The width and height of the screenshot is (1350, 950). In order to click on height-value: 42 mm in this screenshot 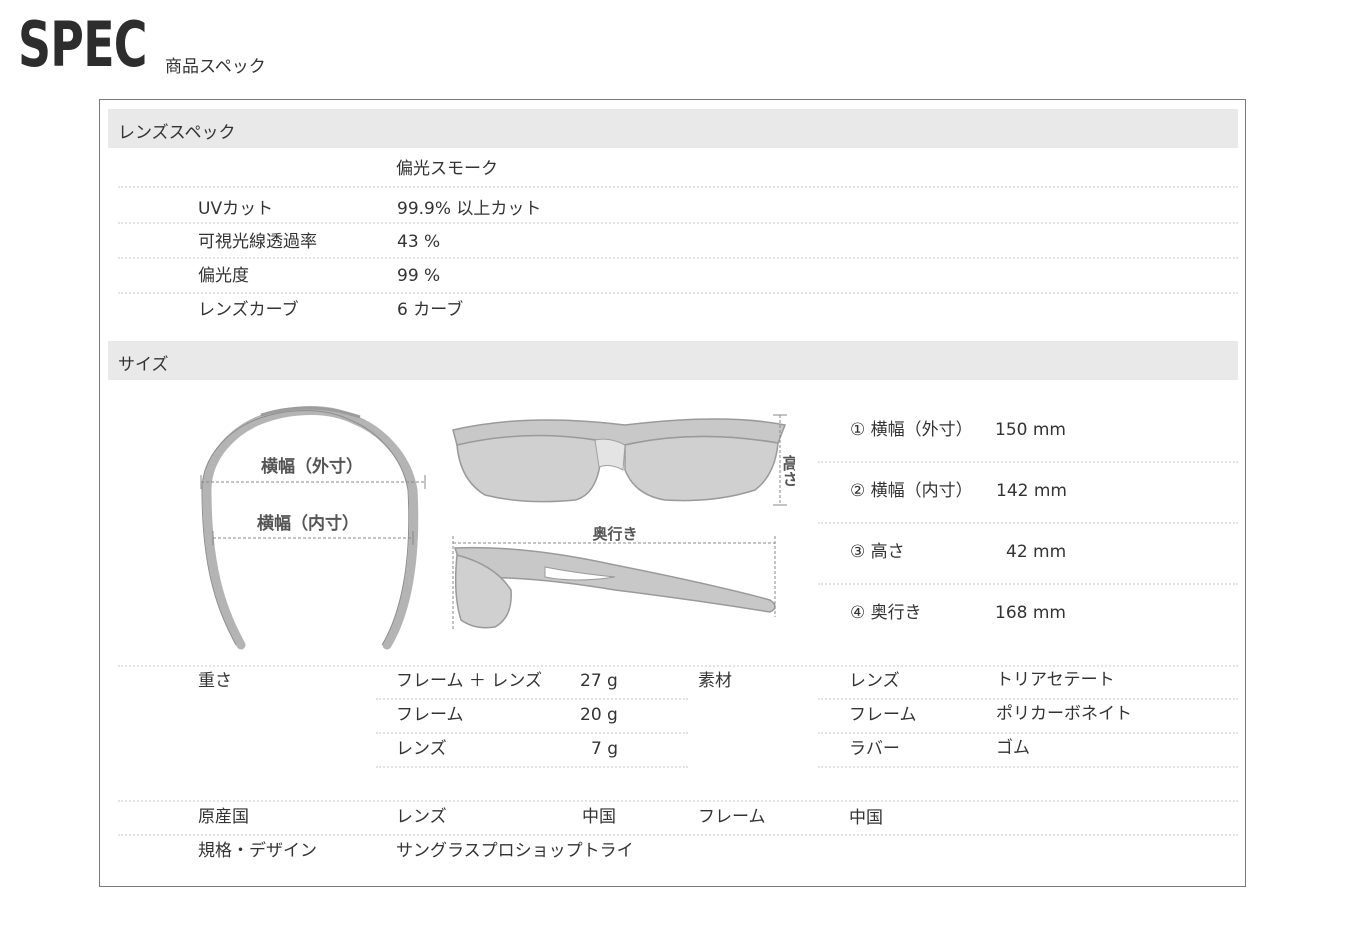, I will do `click(1036, 552)`.